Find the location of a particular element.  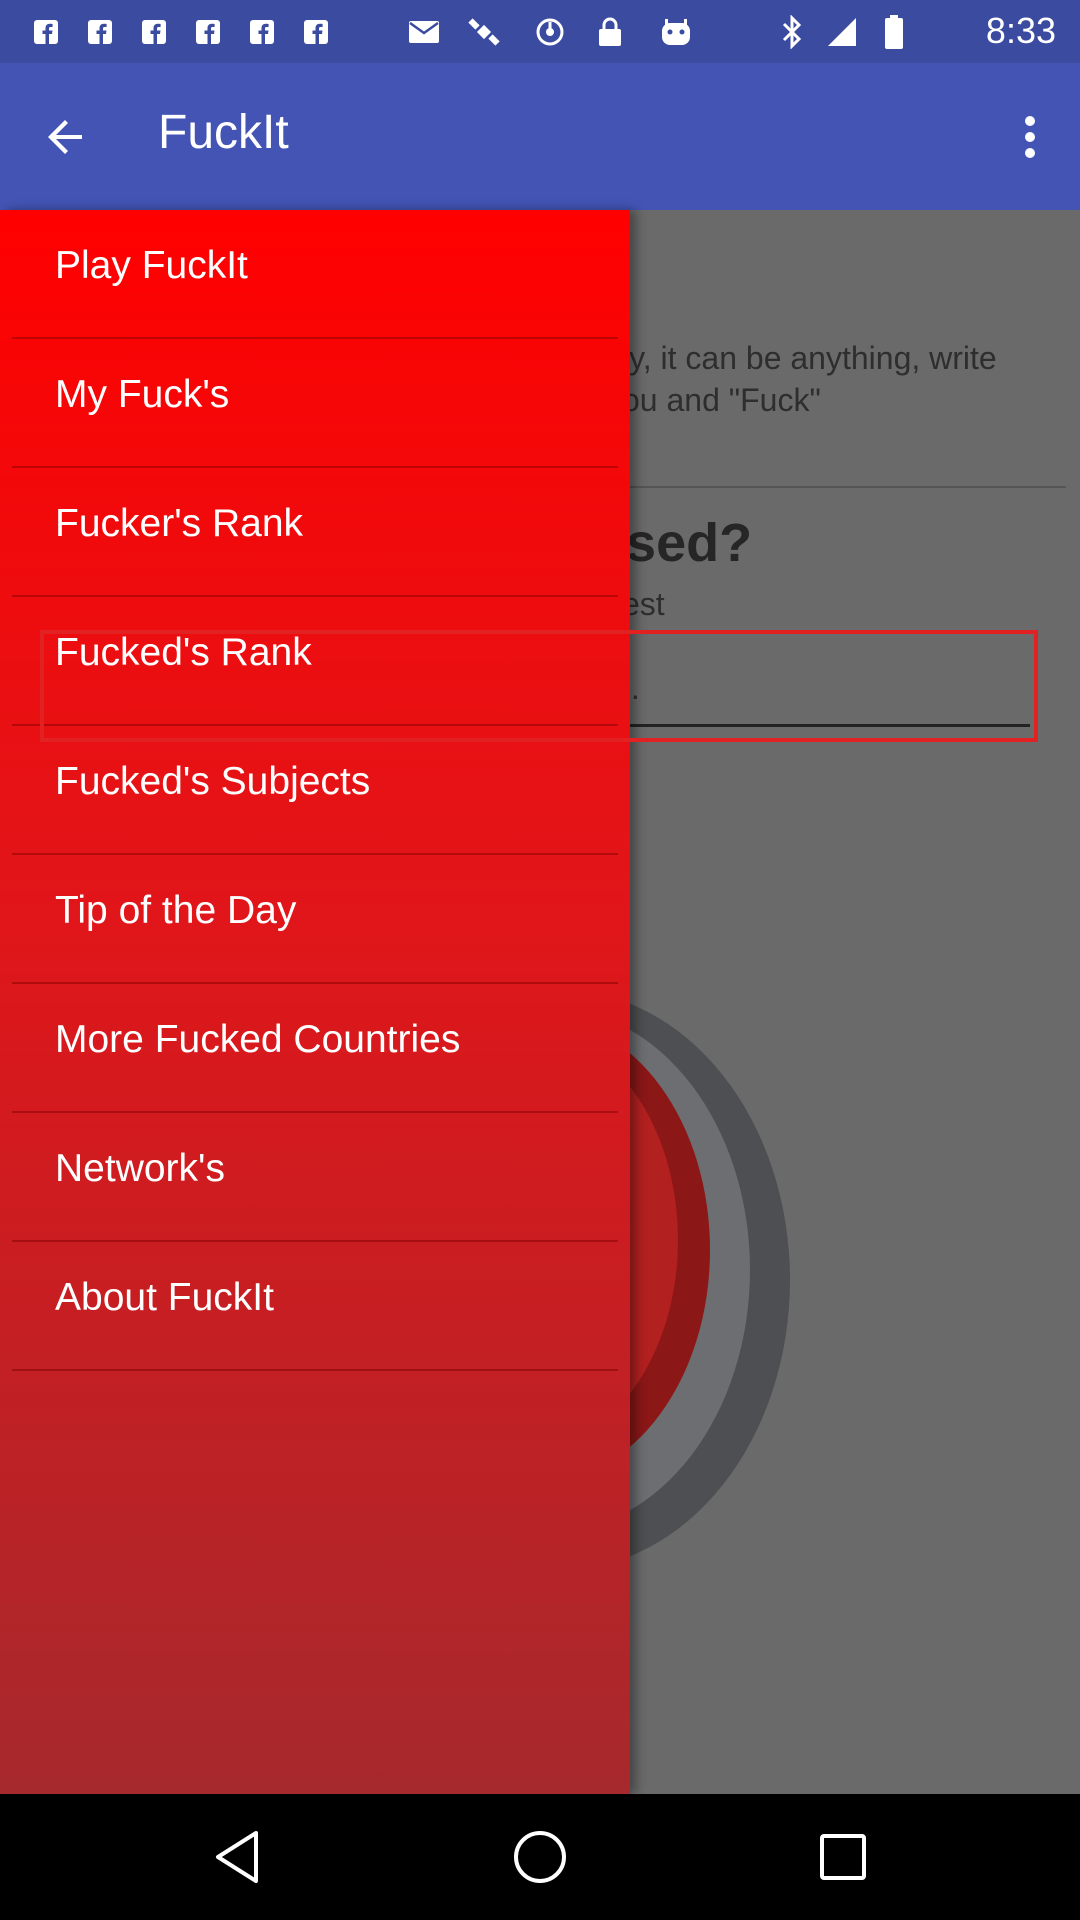

drawer-item-fuckeds-subjects: Fucked's Subjects is located at coordinates (315, 790).